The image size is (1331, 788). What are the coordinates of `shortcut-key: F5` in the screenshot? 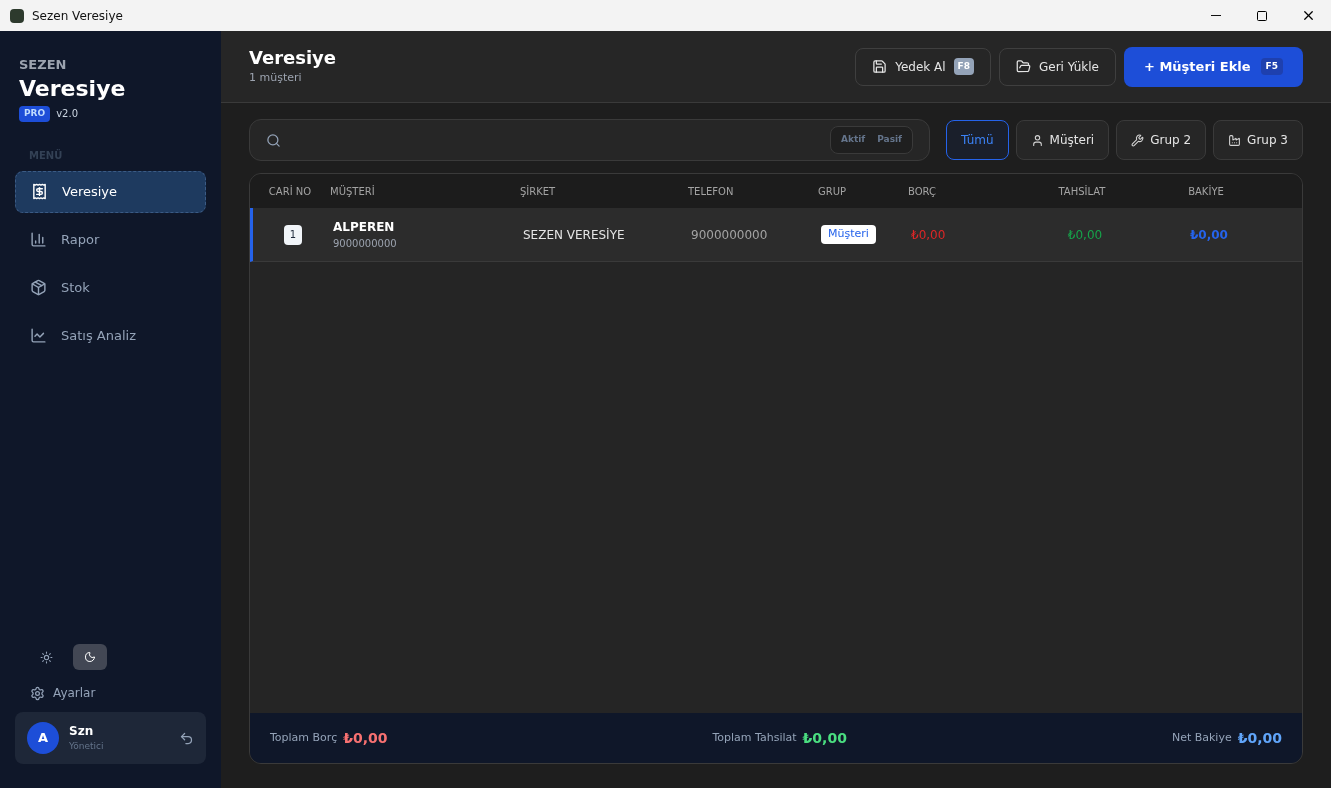 It's located at (1271, 66).